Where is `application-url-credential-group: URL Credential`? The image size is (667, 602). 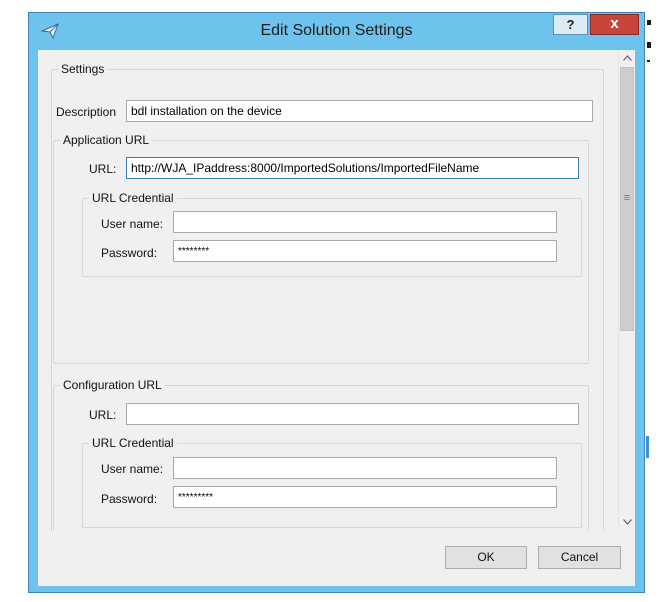 application-url-credential-group: URL Credential is located at coordinates (332, 234).